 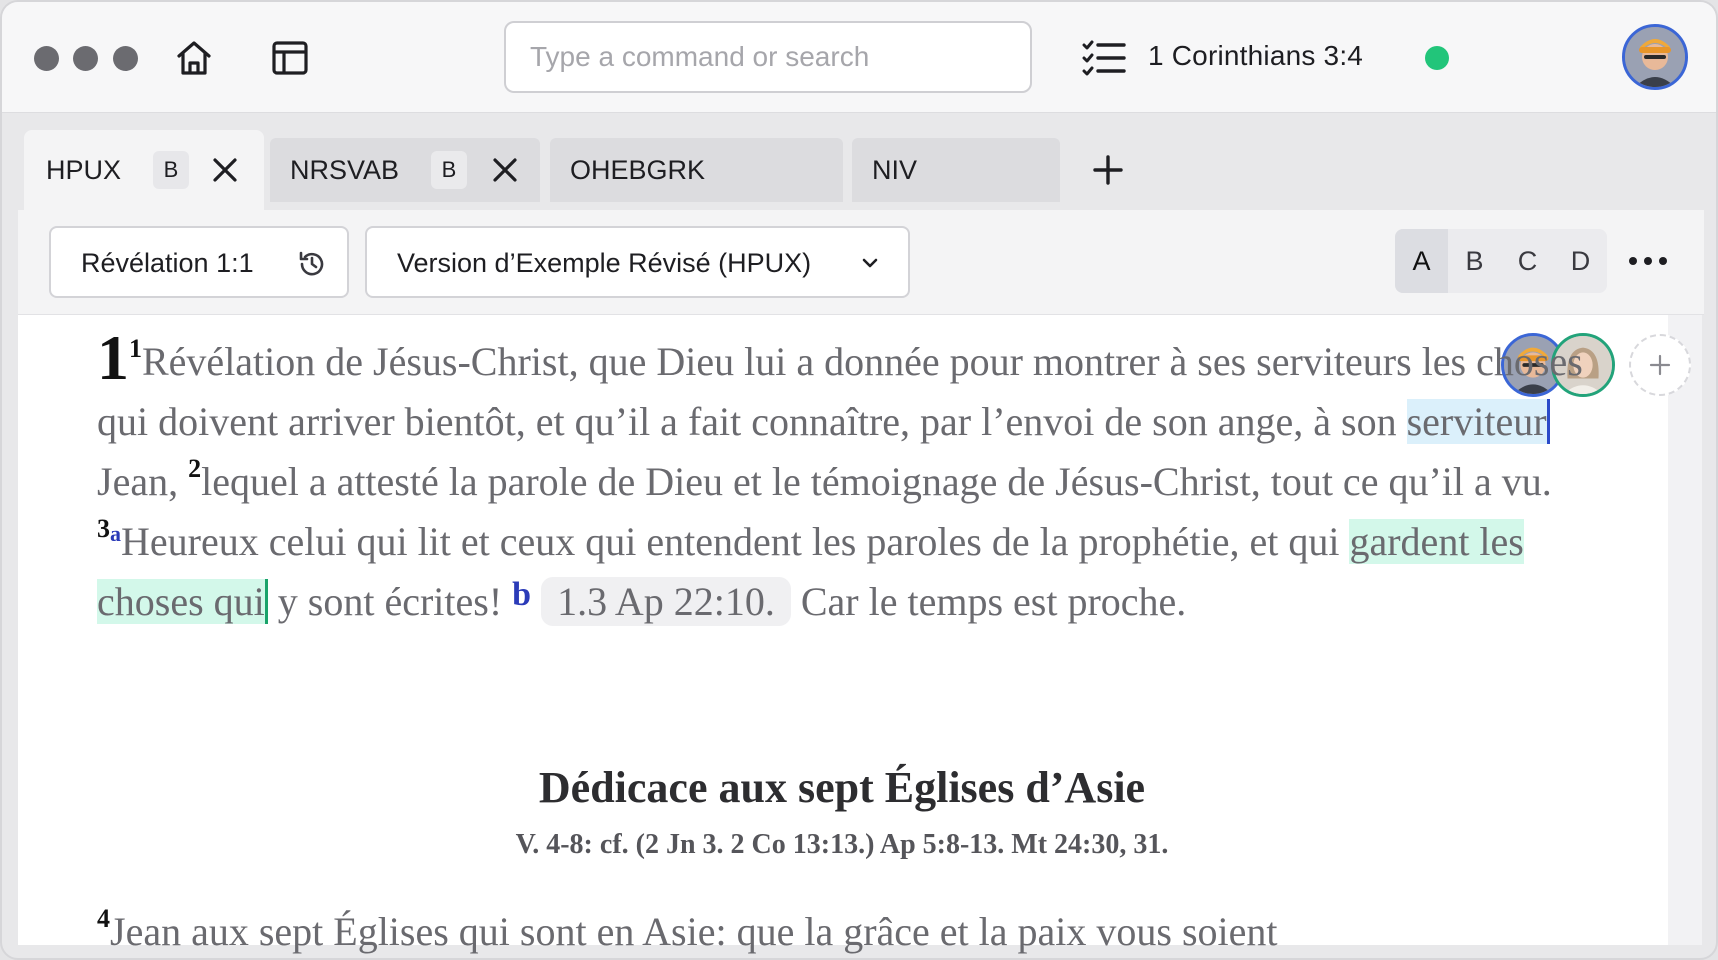 What do you see at coordinates (988, 601) in the screenshot?
I see `verse-text: Car le temps est proche.` at bounding box center [988, 601].